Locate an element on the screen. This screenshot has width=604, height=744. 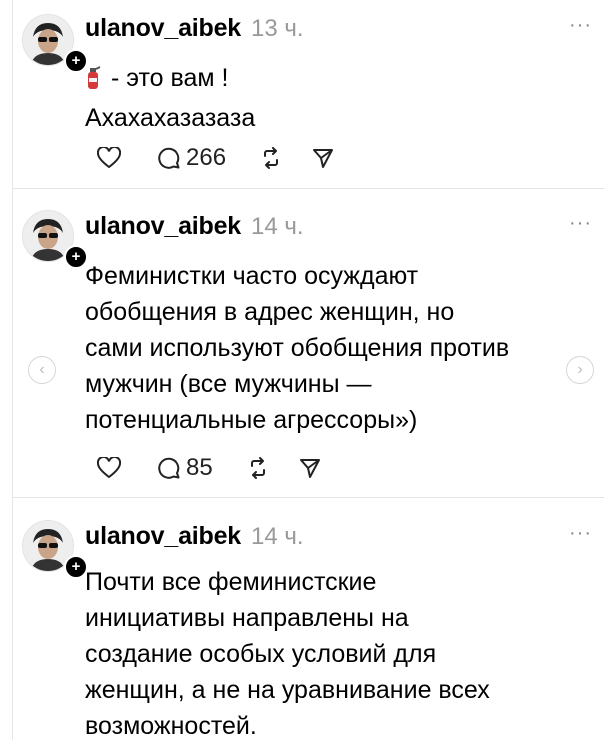
post-line: инициативы направлены на is located at coordinates (247, 618).